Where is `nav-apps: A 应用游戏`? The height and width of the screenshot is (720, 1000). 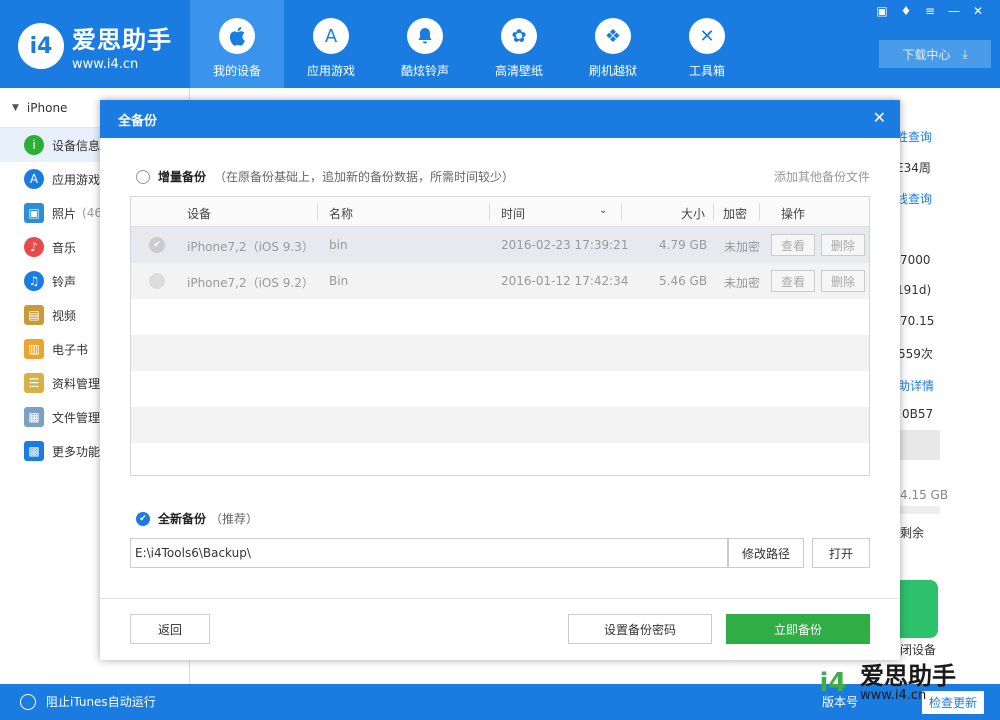 nav-apps: A 应用游戏 is located at coordinates (331, 44).